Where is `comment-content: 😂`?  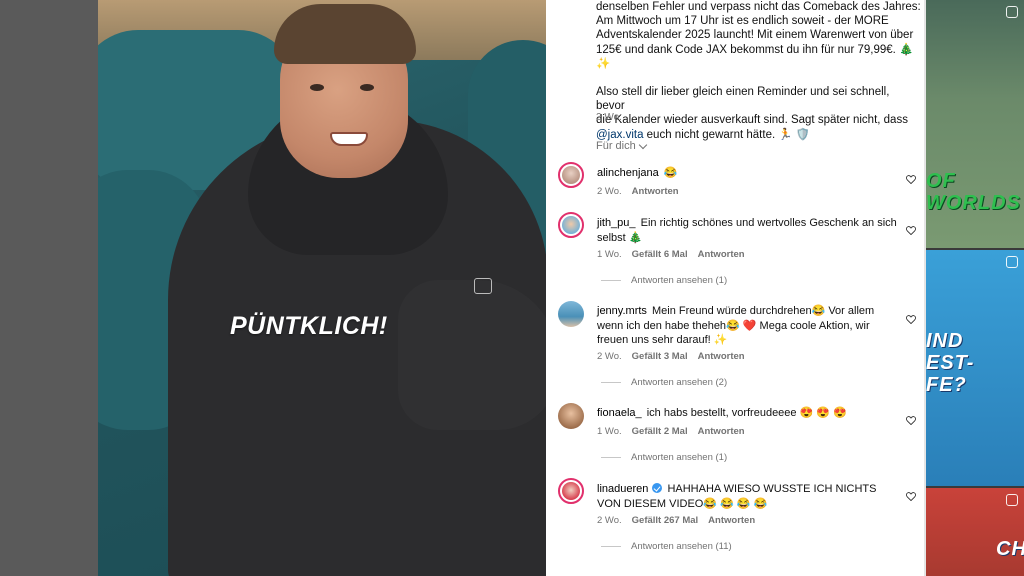 comment-content: 😂 is located at coordinates (670, 173).